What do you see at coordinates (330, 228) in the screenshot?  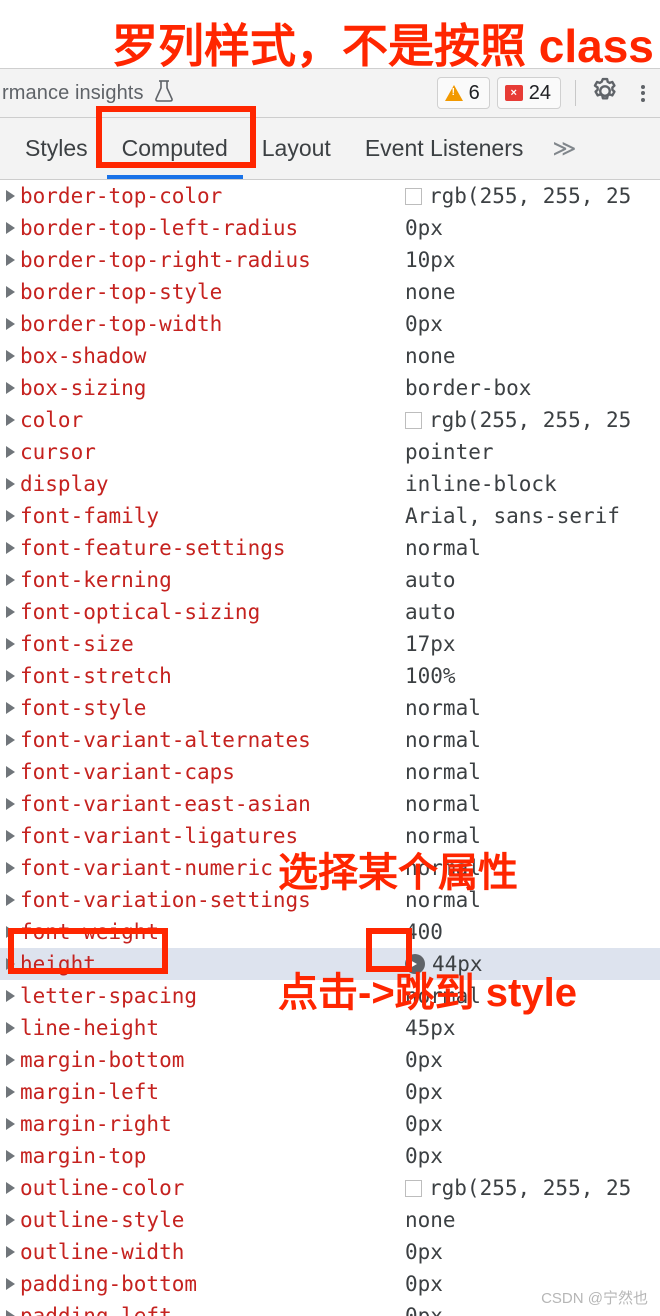 I see `computed-property-row: border-top-left-radius 0px` at bounding box center [330, 228].